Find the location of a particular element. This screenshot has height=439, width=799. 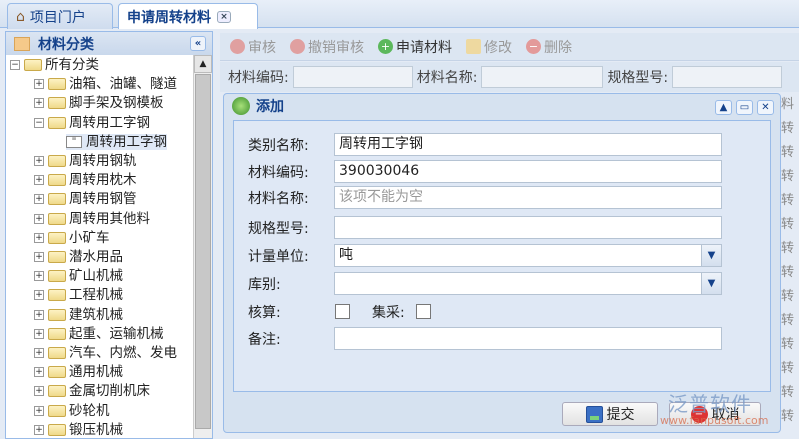

edit-button: 修改 is located at coordinates (489, 47).